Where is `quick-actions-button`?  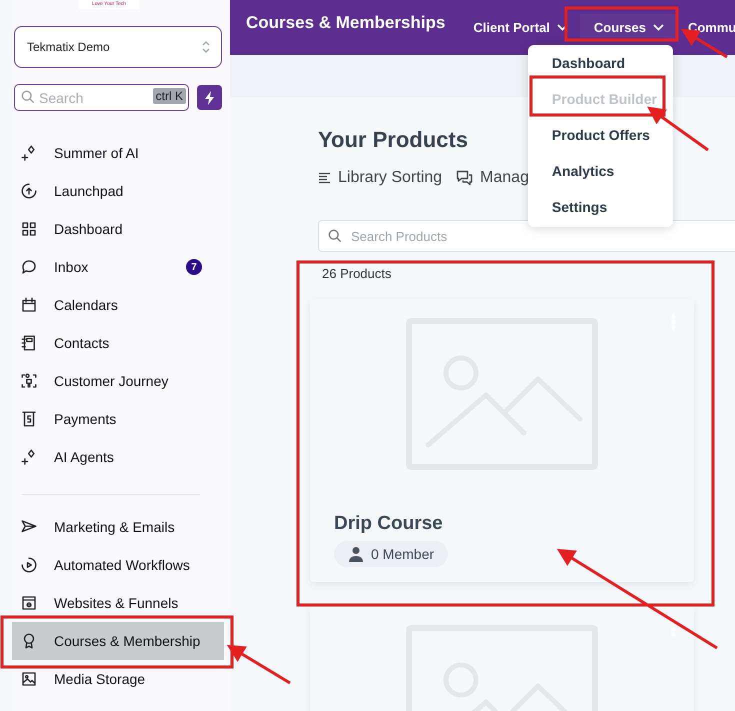
quick-actions-button is located at coordinates (209, 97).